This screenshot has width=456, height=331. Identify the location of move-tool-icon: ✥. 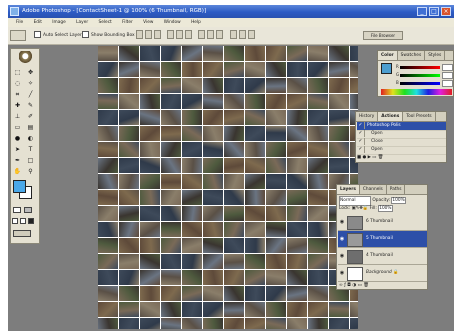
(30, 72).